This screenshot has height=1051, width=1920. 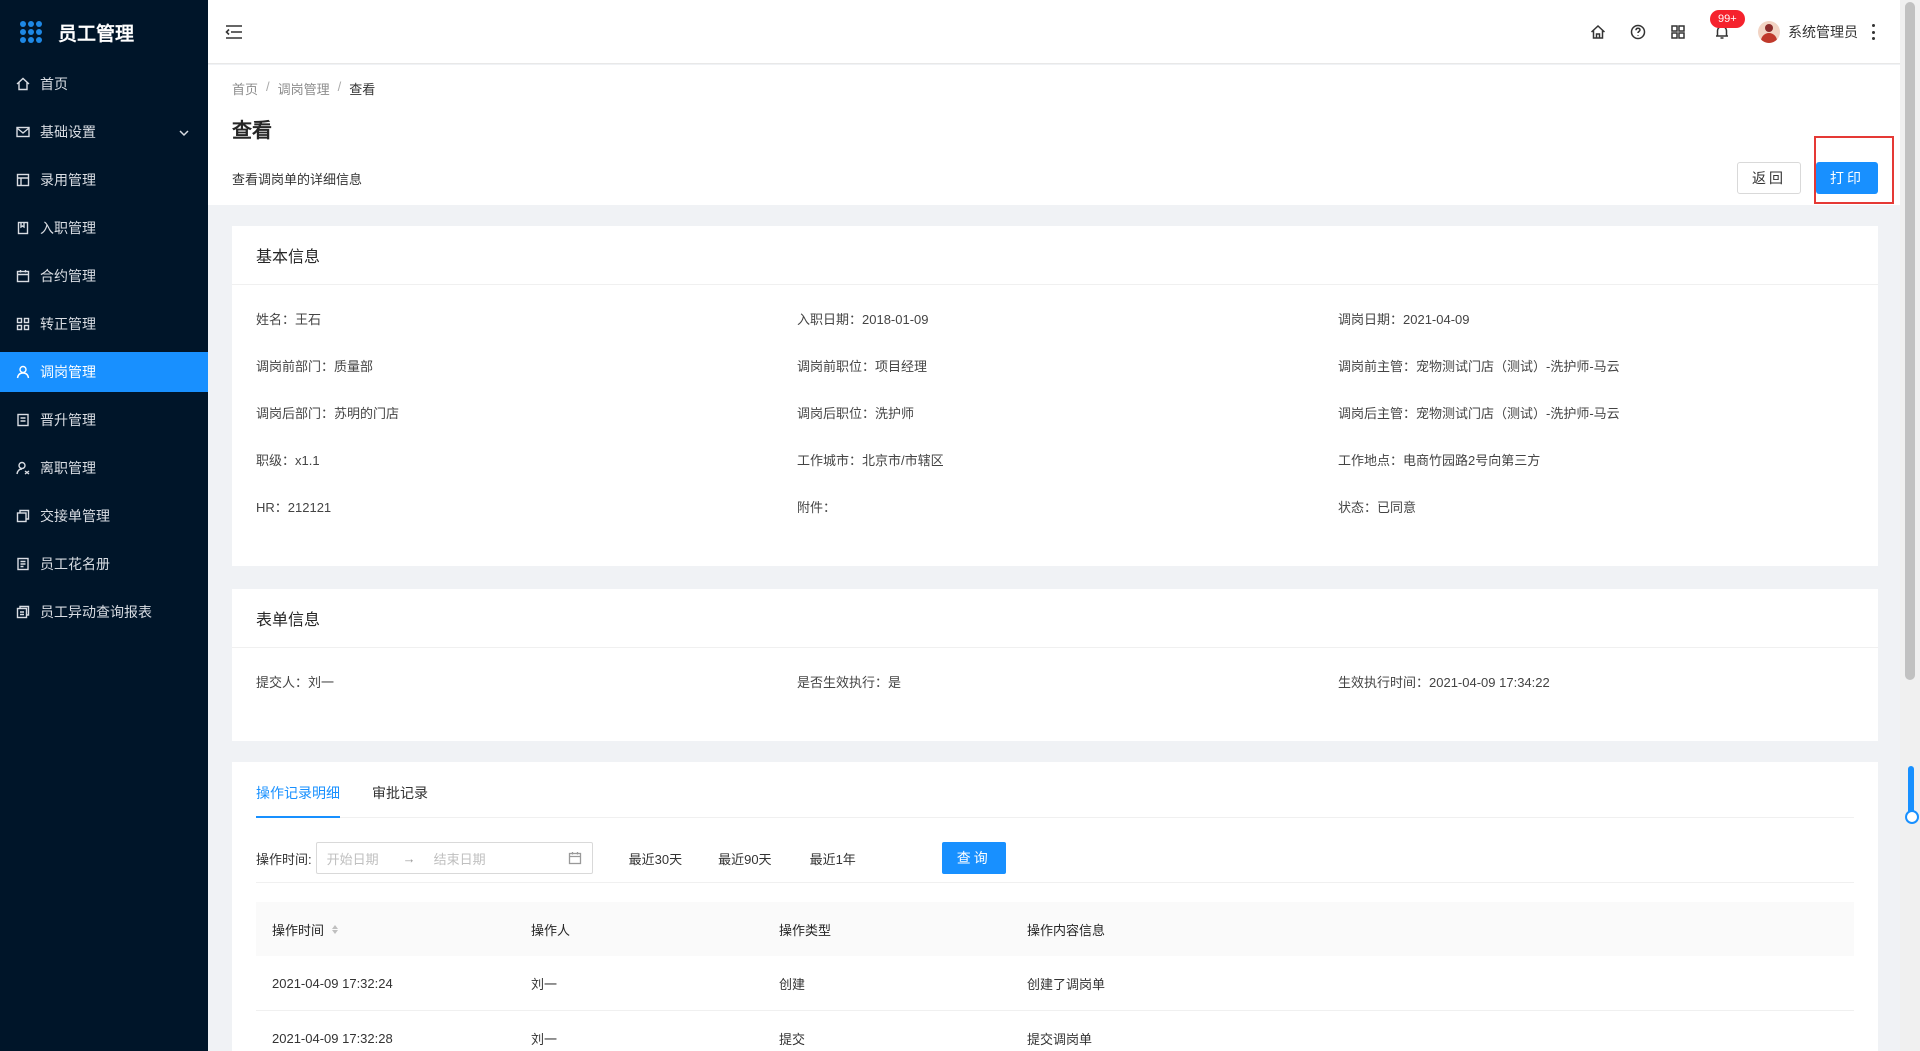 What do you see at coordinates (23, 324) in the screenshot?
I see `apps-icon` at bounding box center [23, 324].